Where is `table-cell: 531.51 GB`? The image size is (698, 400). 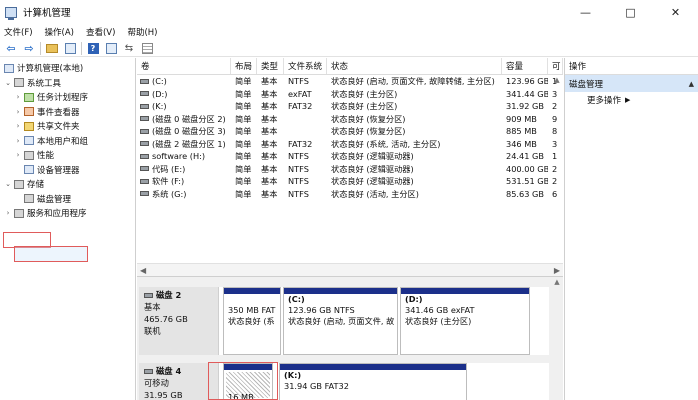
table-cell: 531.51 GB is located at coordinates (527, 181).